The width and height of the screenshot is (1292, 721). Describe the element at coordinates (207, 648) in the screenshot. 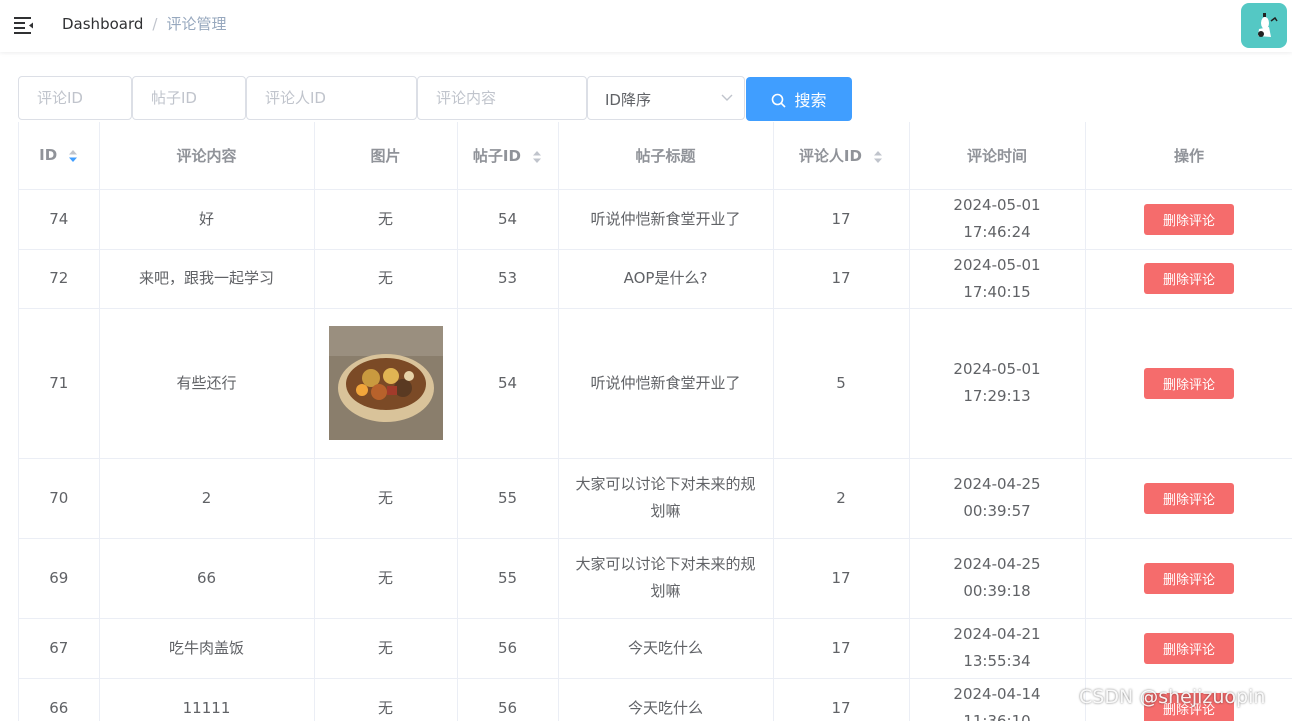

I see `cell-content: 吃牛肉盖饭` at that location.